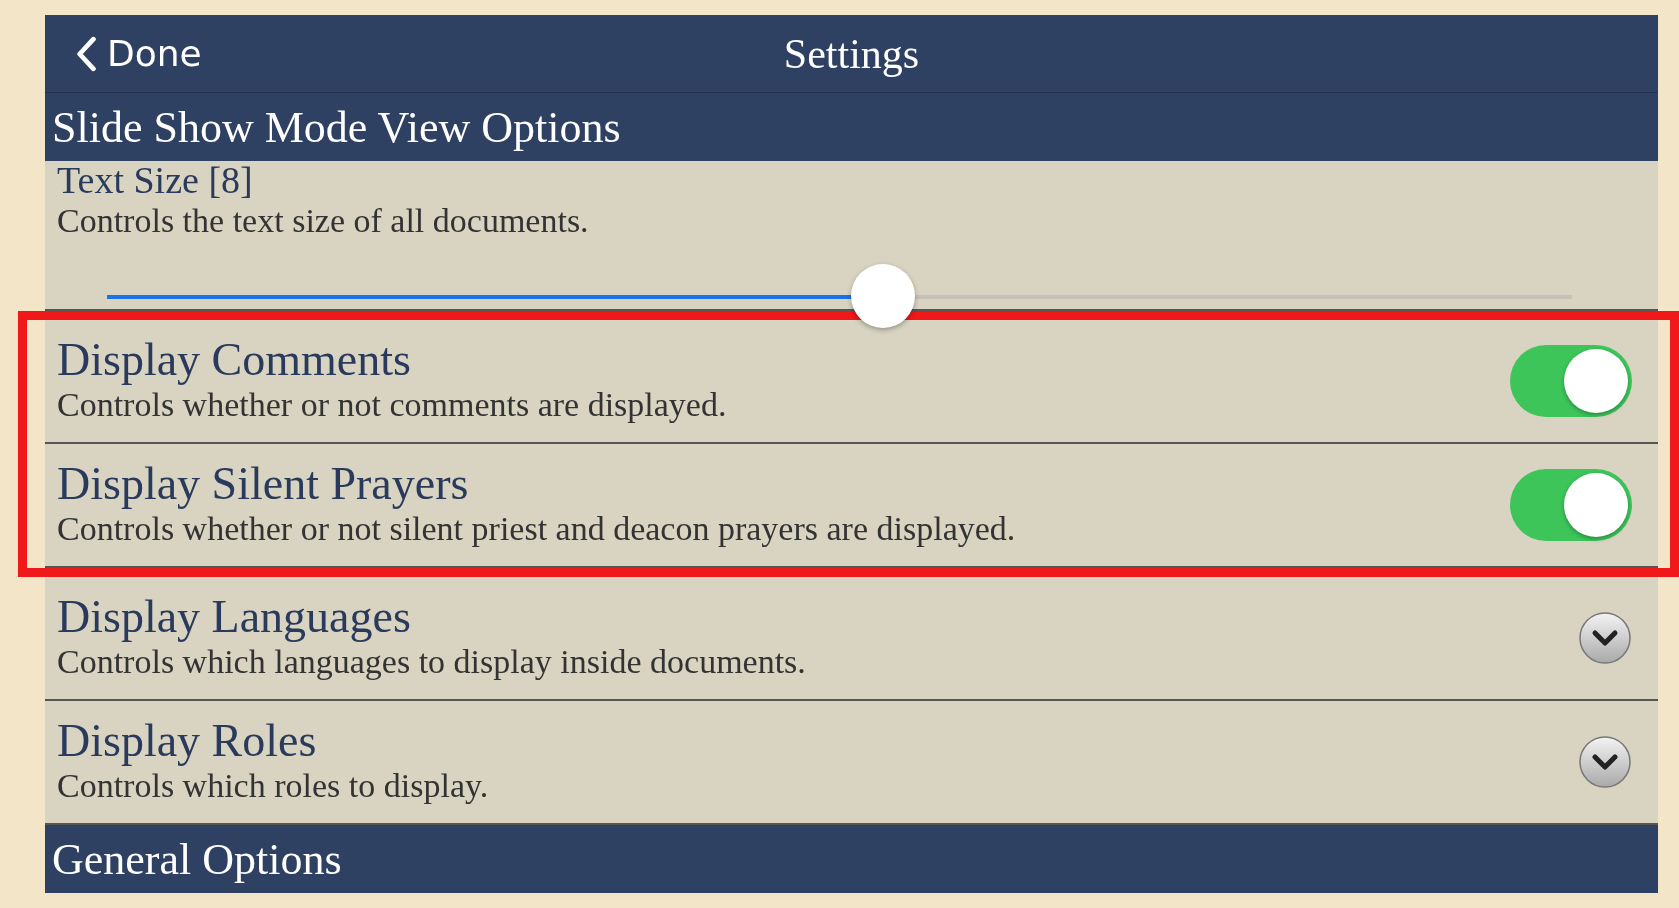  Describe the element at coordinates (851, 127) in the screenshot. I see `section-header: Slide Show Mode View Options` at that location.